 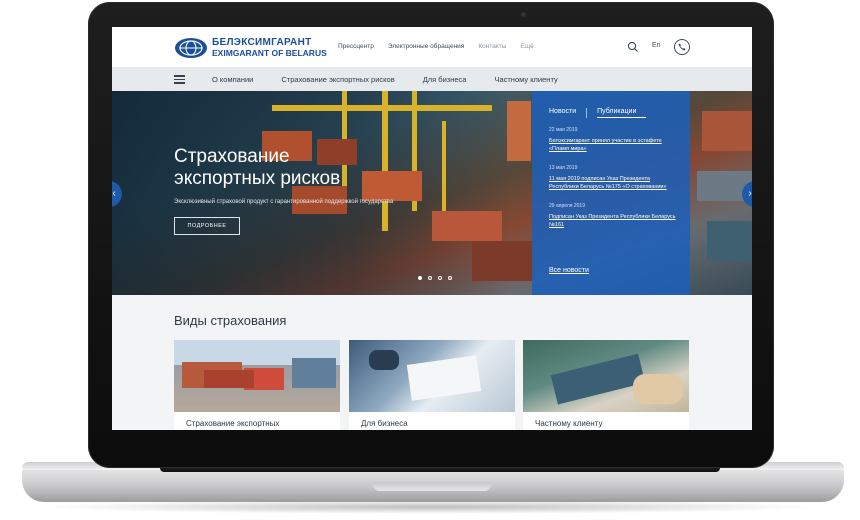 I want to click on card-business: Для бизнеса, so click(x=432, y=385).